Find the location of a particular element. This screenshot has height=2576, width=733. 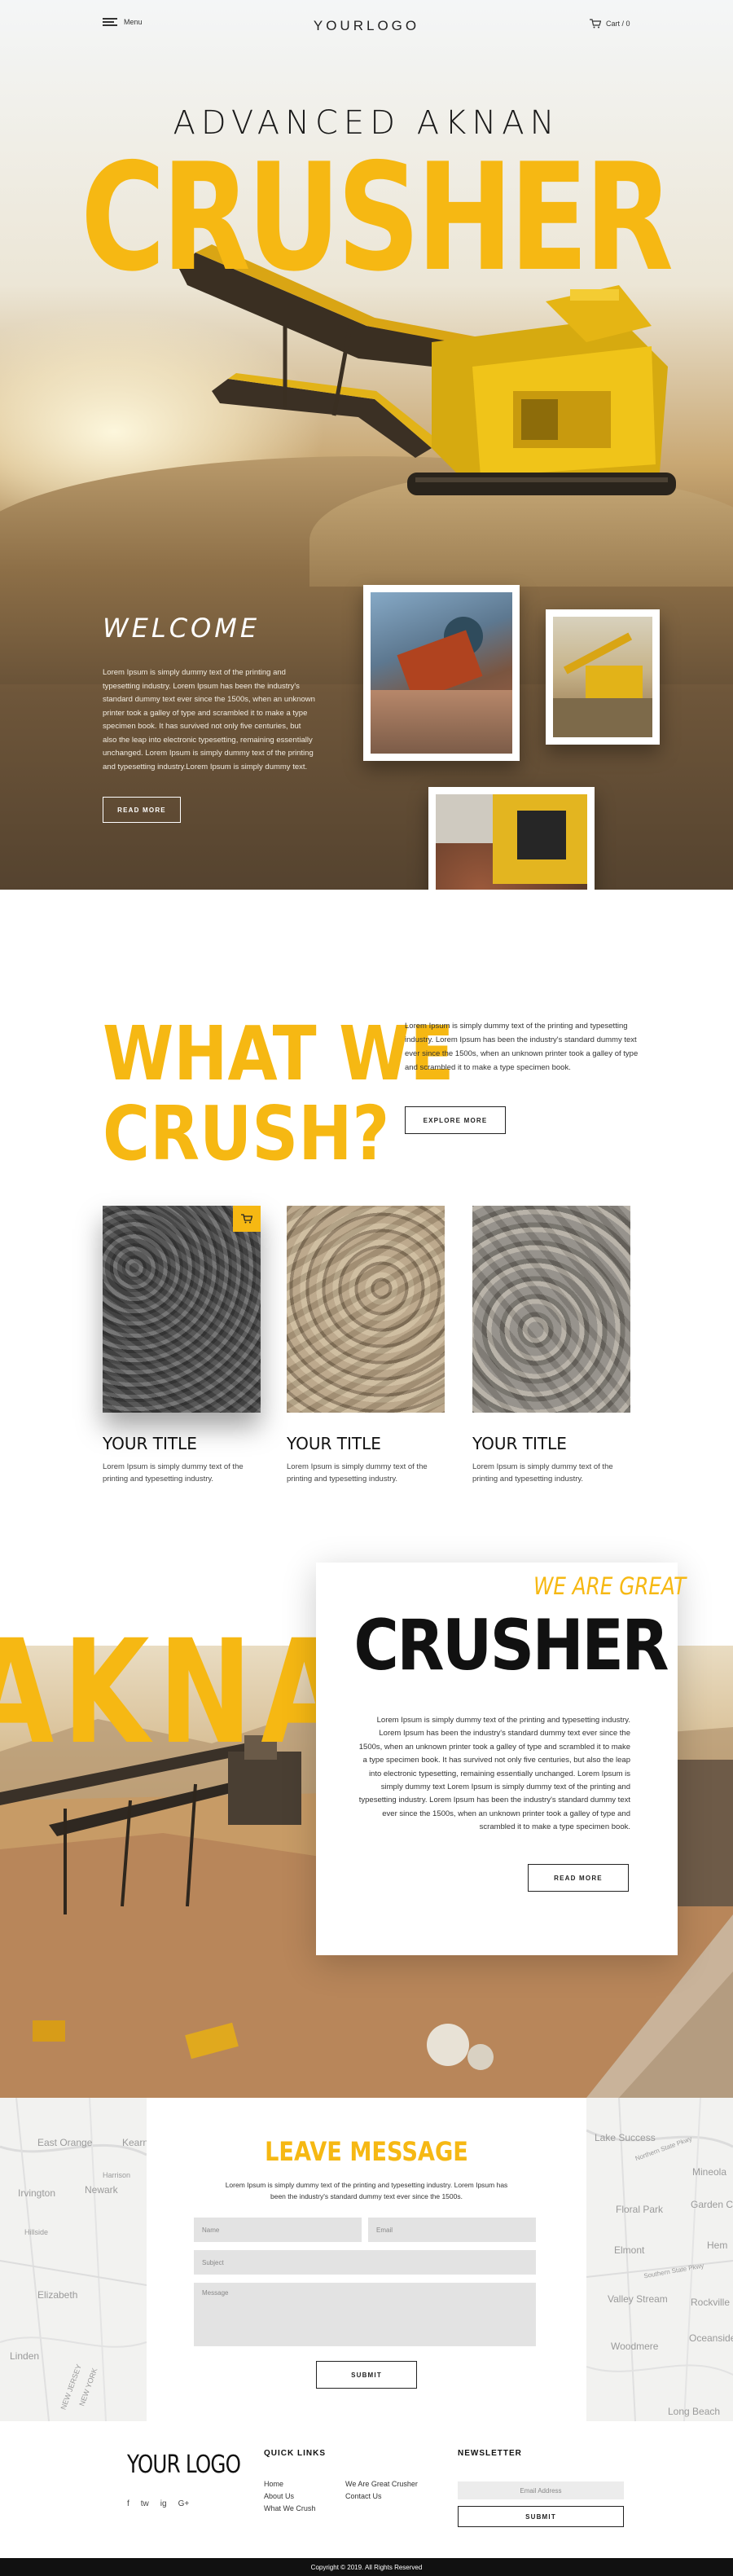

map-label: Mineola is located at coordinates (709, 2172).